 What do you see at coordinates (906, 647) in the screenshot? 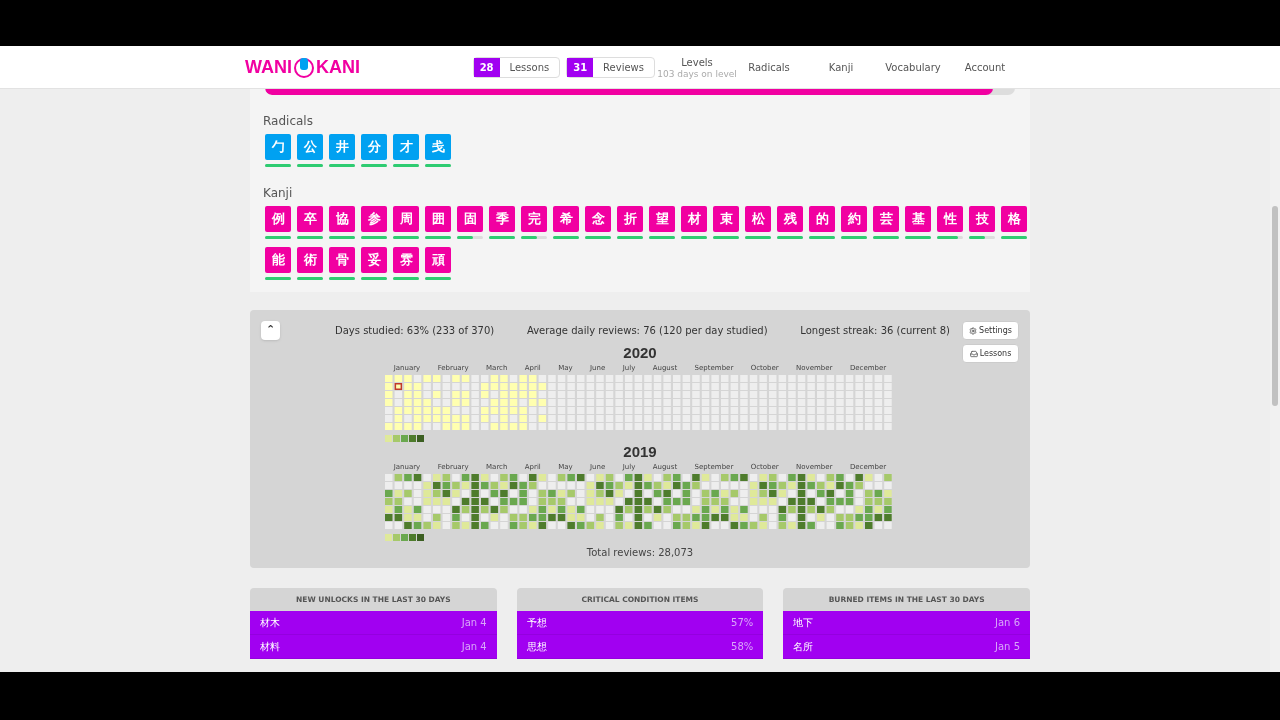
I see `card-row: 名所 Jan 5` at bounding box center [906, 647].